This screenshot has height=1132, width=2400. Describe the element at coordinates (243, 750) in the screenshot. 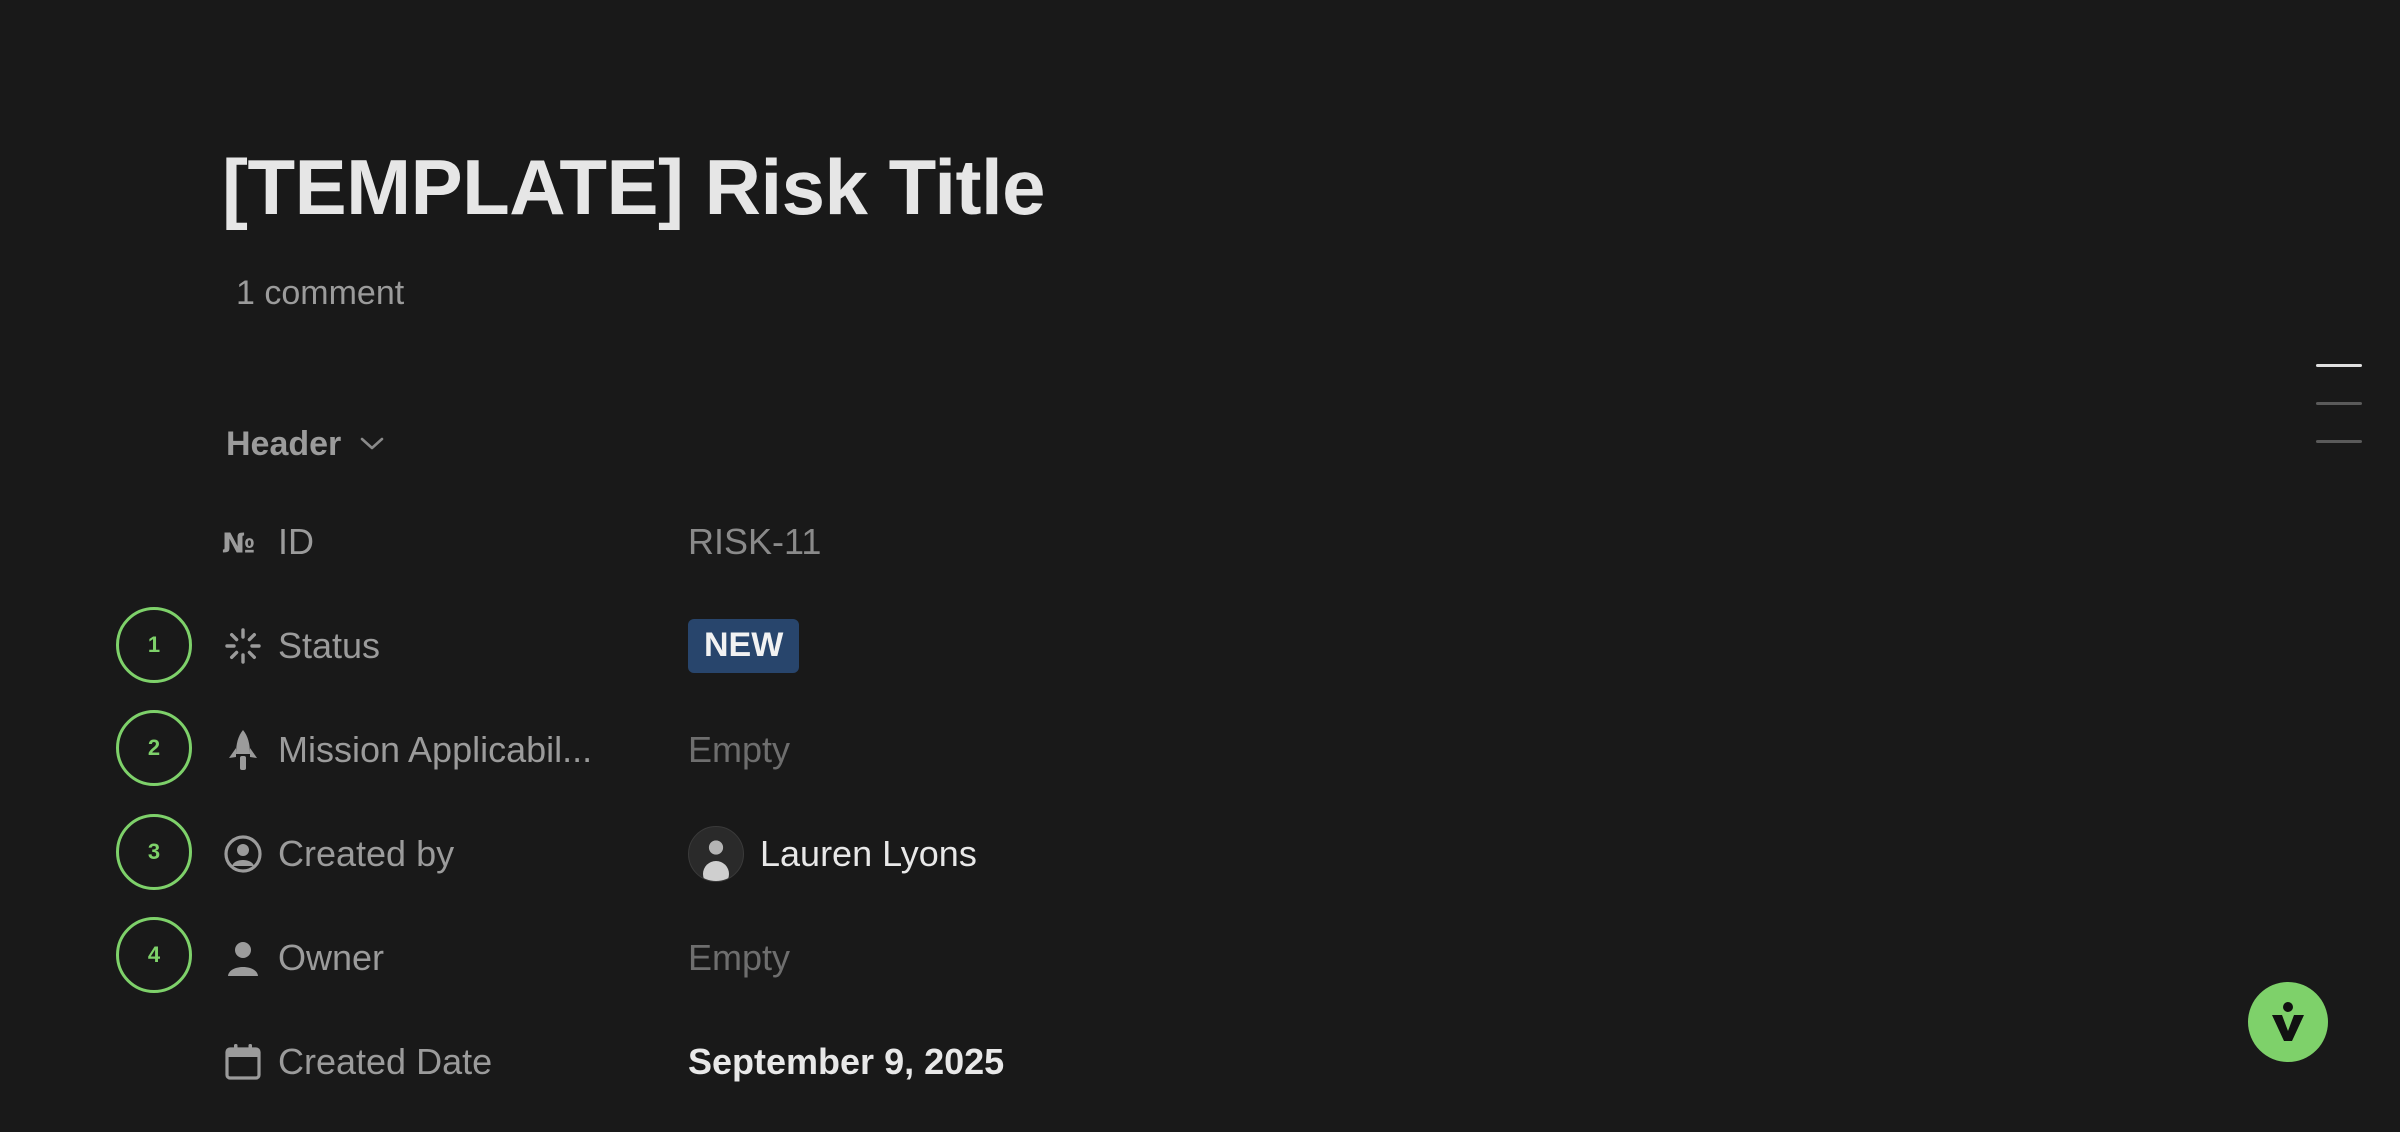

I see `rocket-icon` at that location.